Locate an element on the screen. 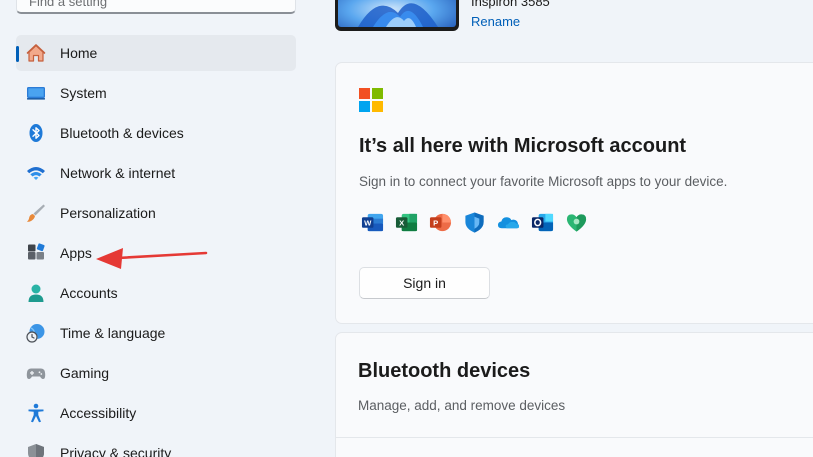 Image resolution: width=813 pixels, height=457 pixels. sidebar-item-time-language: Time & language is located at coordinates (156, 333).